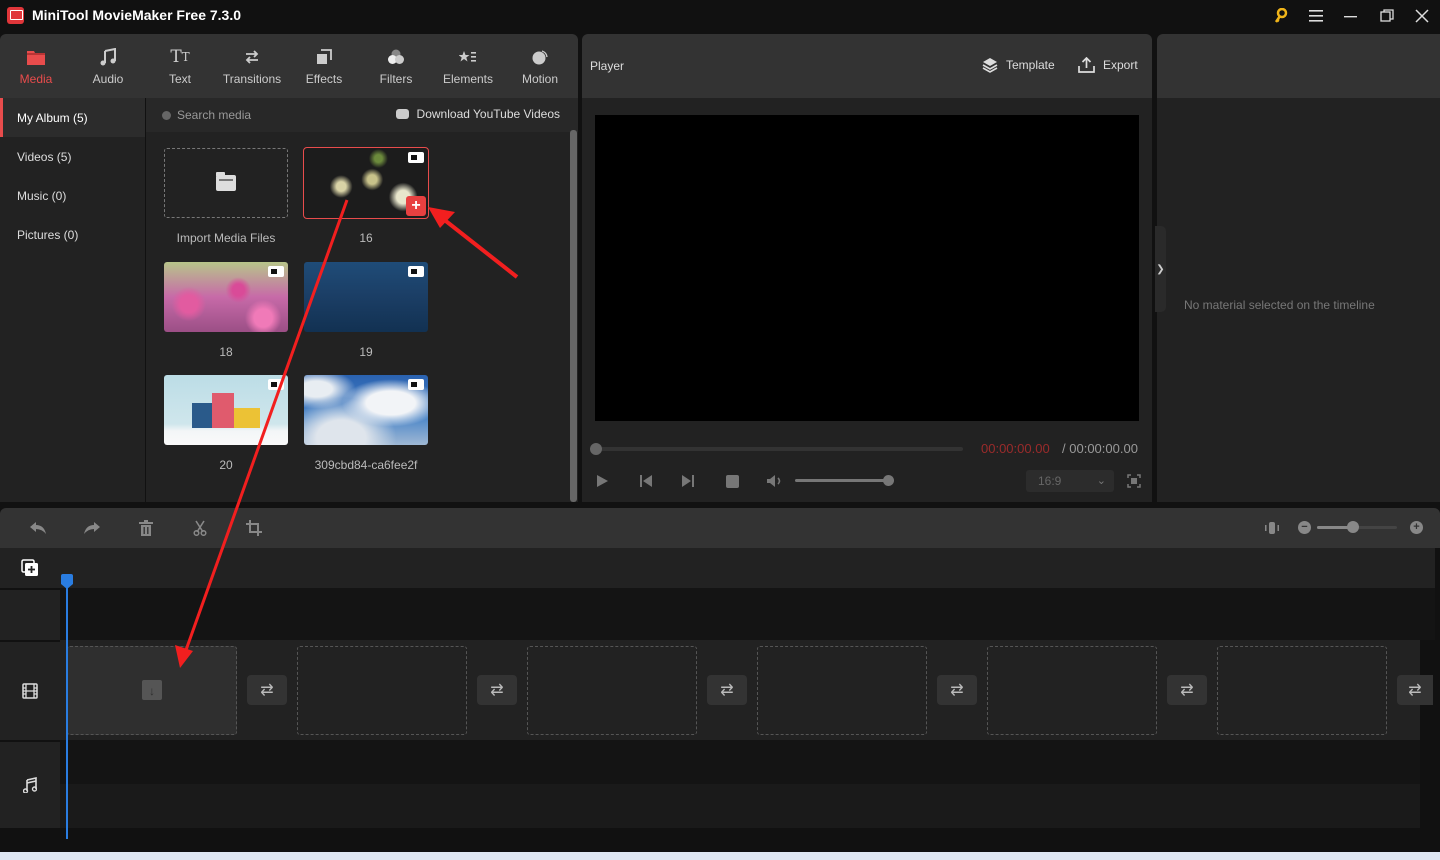 The height and width of the screenshot is (860, 1440). Describe the element at coordinates (1387, 16) in the screenshot. I see `maximize-icon` at that location.